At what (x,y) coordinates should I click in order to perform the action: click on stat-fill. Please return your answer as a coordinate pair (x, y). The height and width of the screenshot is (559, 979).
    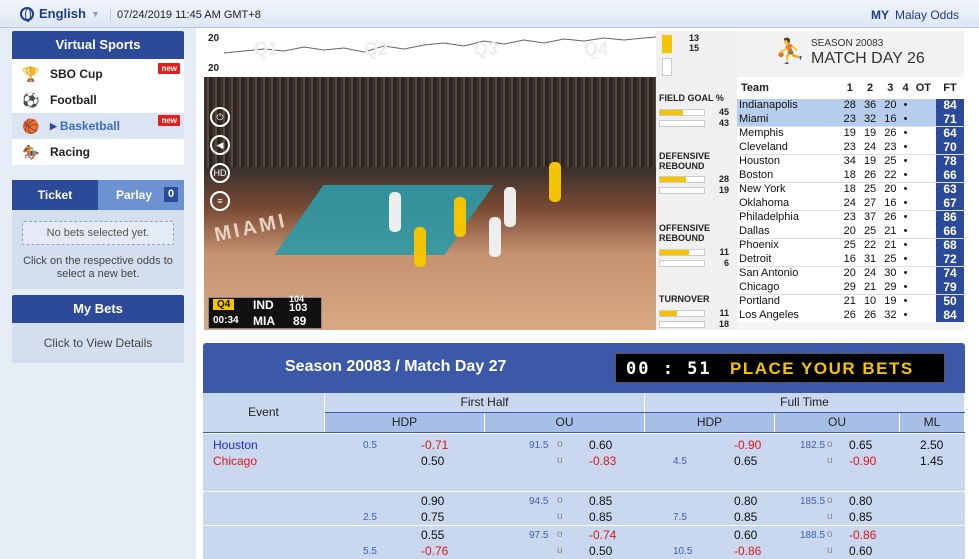
    Looking at the image, I should click on (668, 313).